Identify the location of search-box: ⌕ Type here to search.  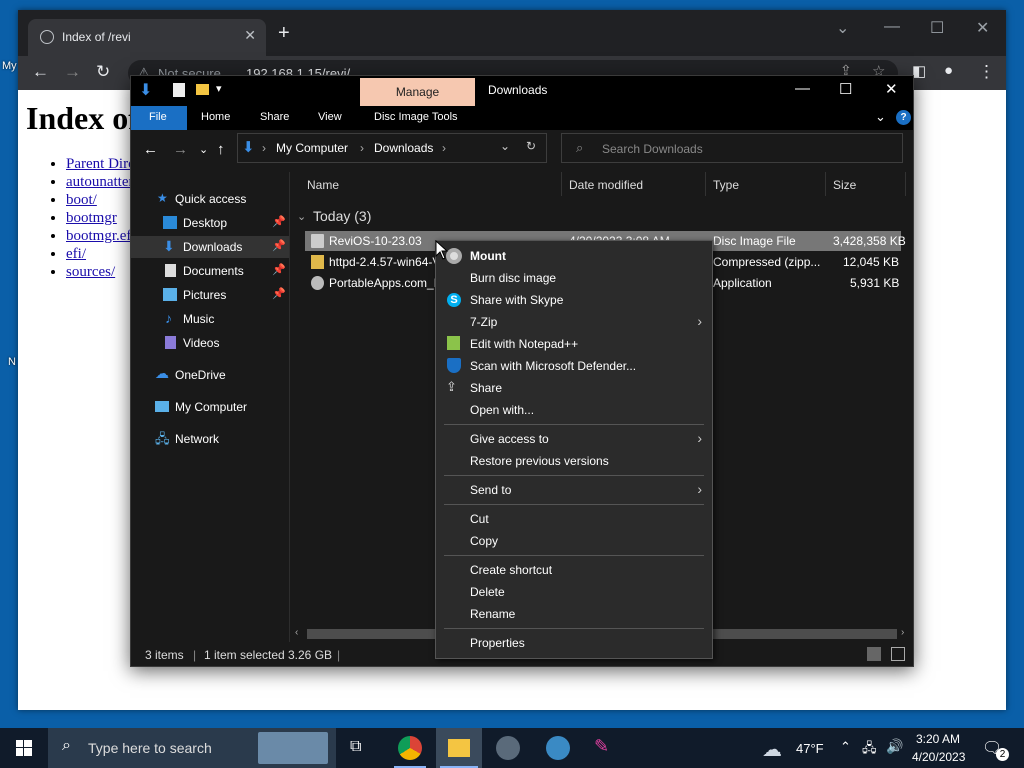
(192, 748).